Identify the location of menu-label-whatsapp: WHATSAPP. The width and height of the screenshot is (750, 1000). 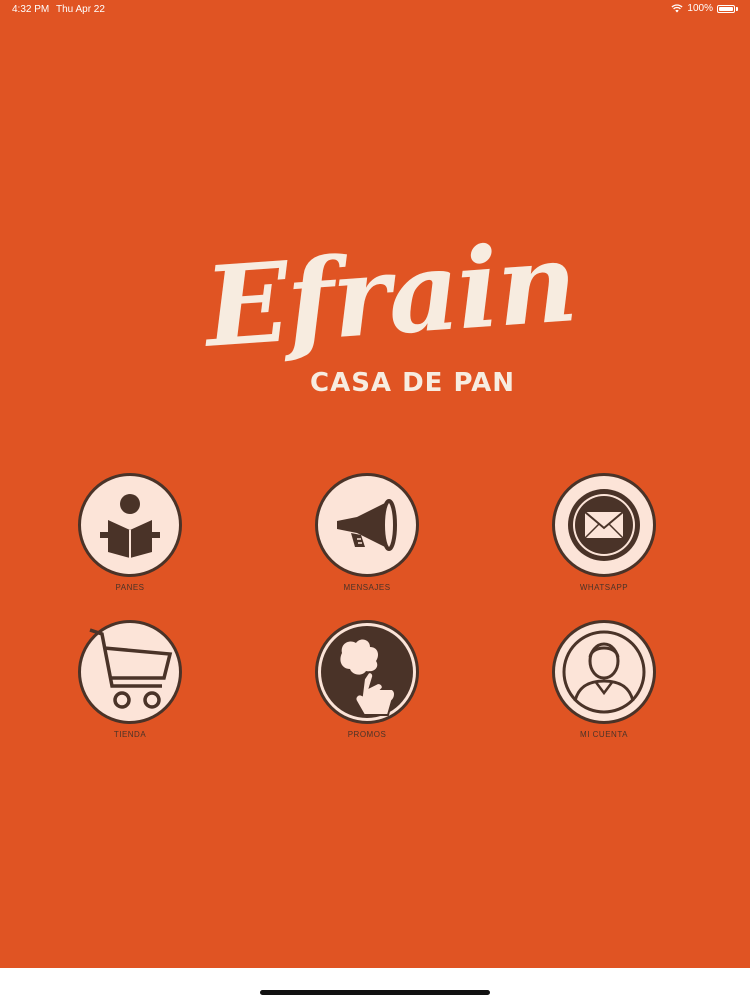
(604, 587).